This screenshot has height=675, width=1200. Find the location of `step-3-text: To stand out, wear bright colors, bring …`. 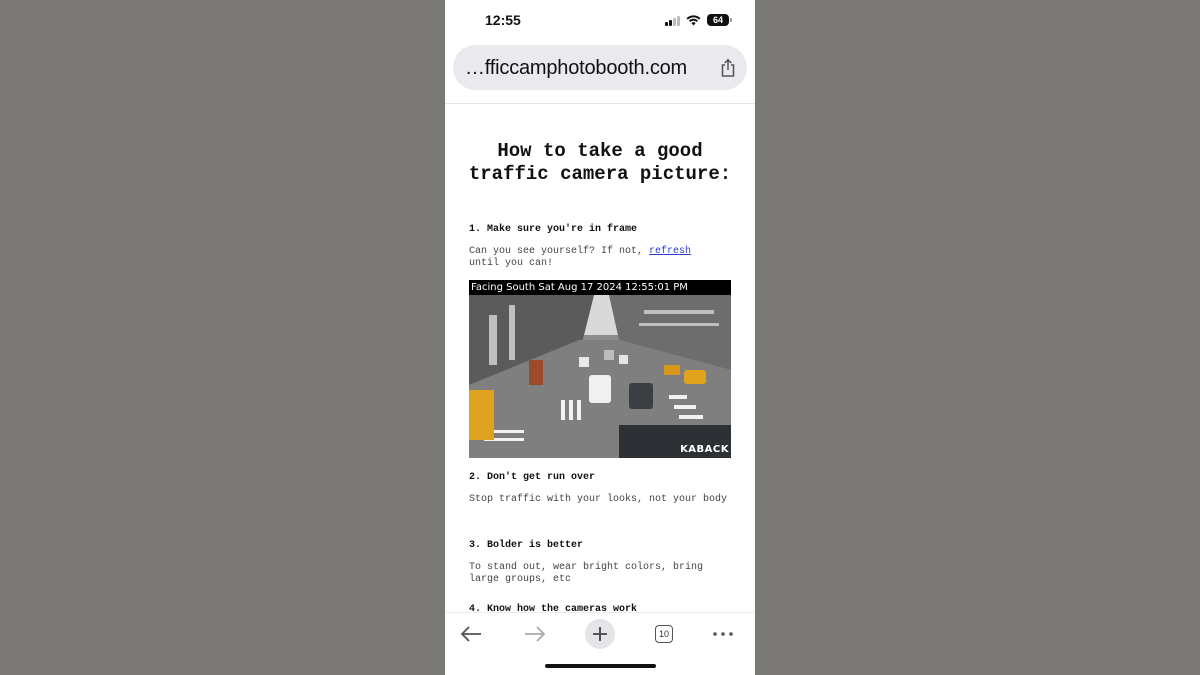

step-3-text: To stand out, wear bright colors, bring … is located at coordinates (586, 573).